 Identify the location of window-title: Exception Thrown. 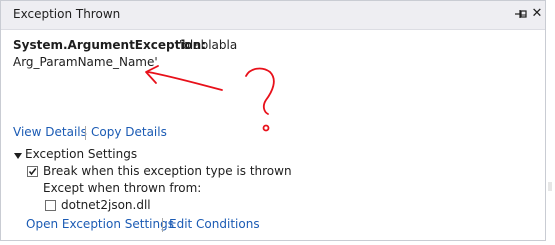
(67, 14).